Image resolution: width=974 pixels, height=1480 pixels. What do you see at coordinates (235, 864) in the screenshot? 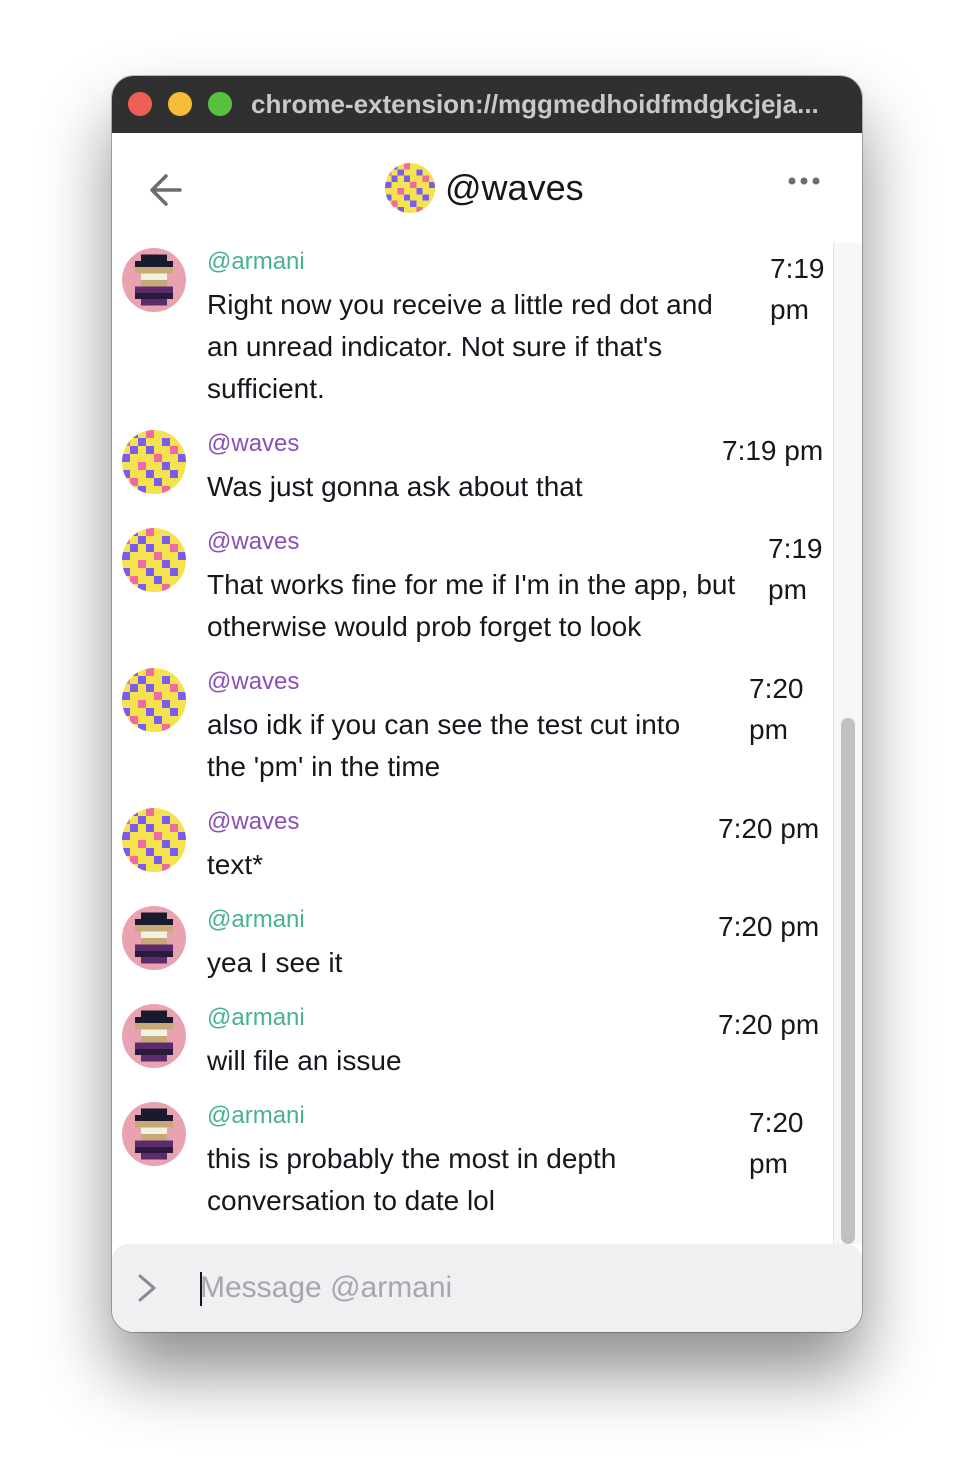
I see `message-text-line: text*` at bounding box center [235, 864].